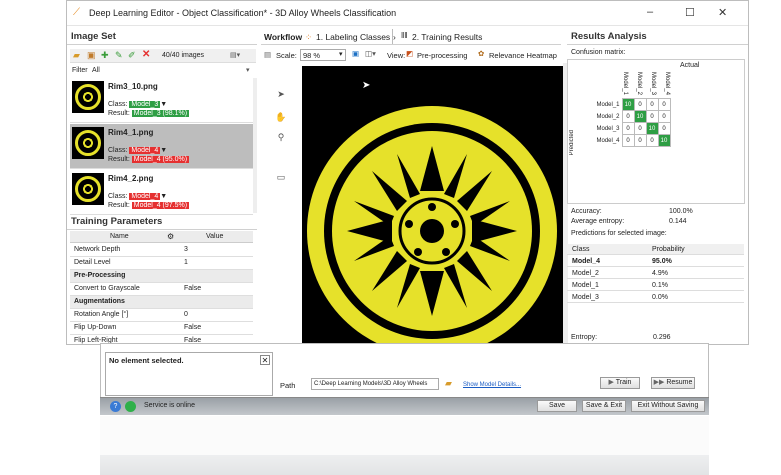 This screenshot has width=781, height=475. I want to click on zoom-fit-icon: ▣, so click(355, 53).